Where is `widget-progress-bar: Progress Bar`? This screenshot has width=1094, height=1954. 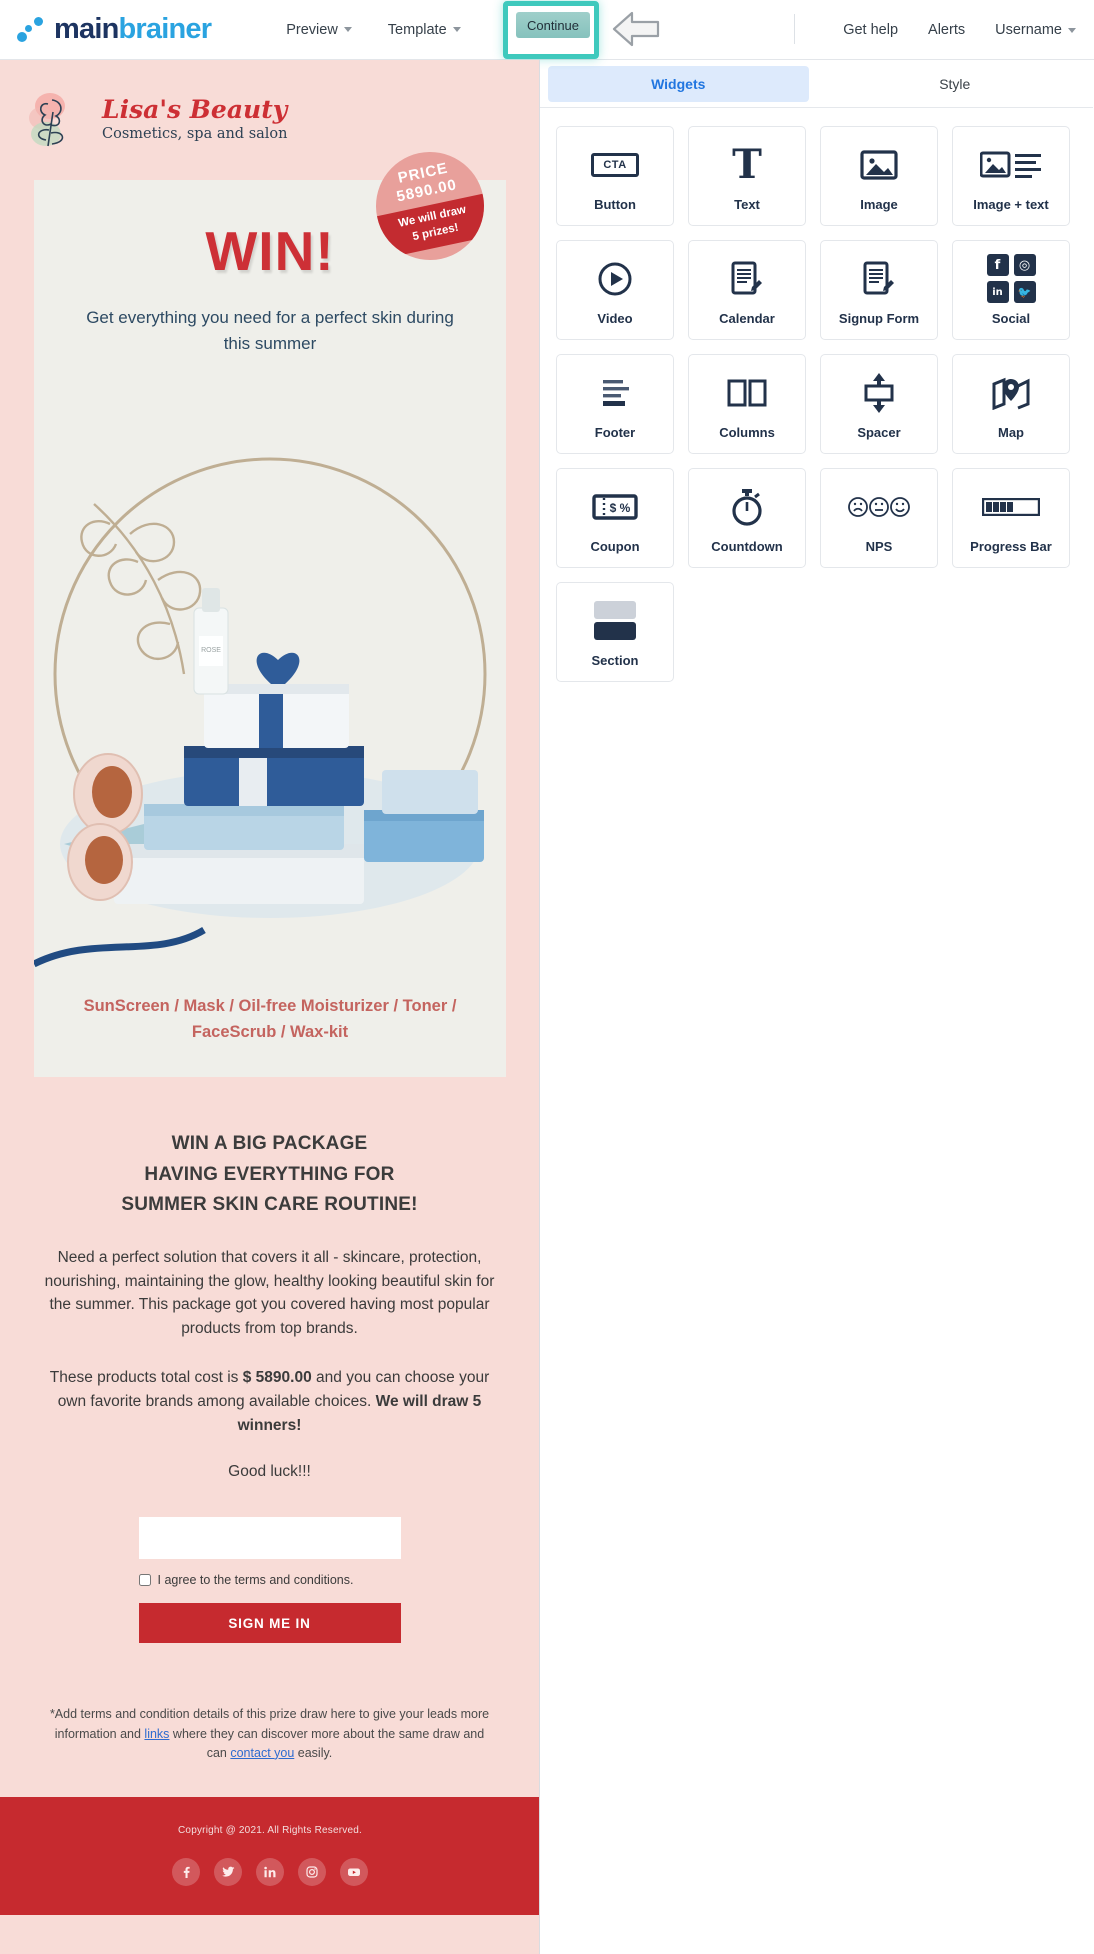
widget-progress-bar: Progress Bar is located at coordinates (1011, 518).